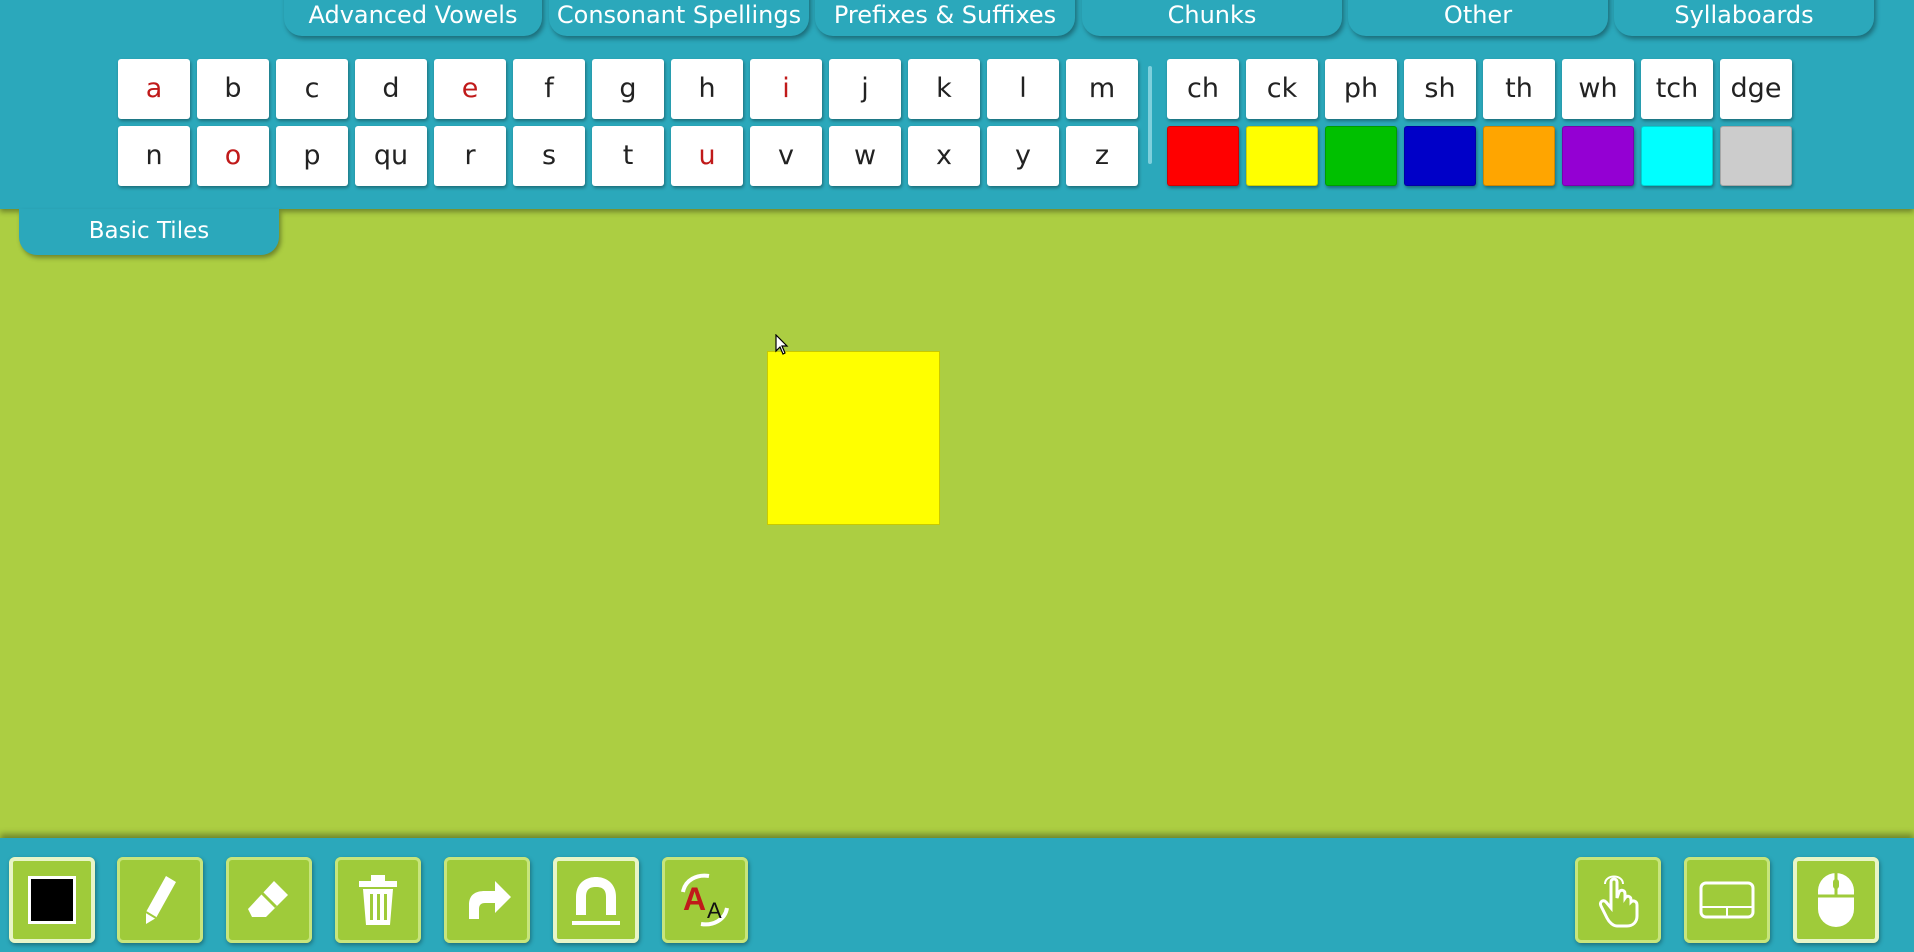 The height and width of the screenshot is (952, 1914). I want to click on eraser-icon, so click(268, 899).